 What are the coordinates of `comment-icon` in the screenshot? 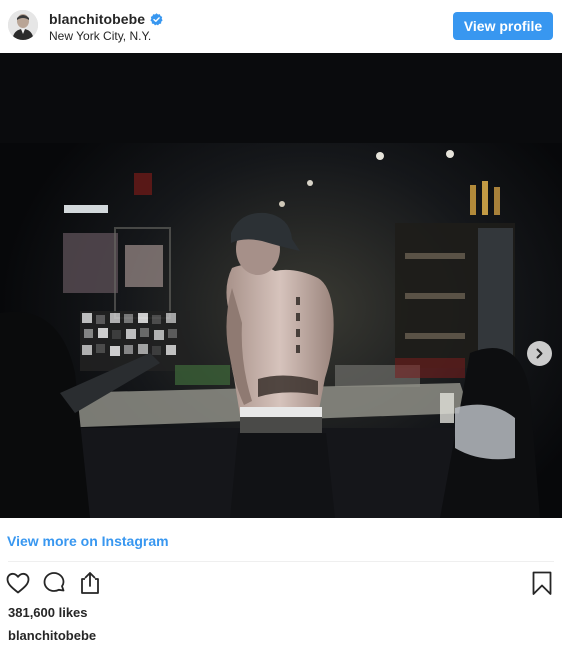 It's located at (54, 582).